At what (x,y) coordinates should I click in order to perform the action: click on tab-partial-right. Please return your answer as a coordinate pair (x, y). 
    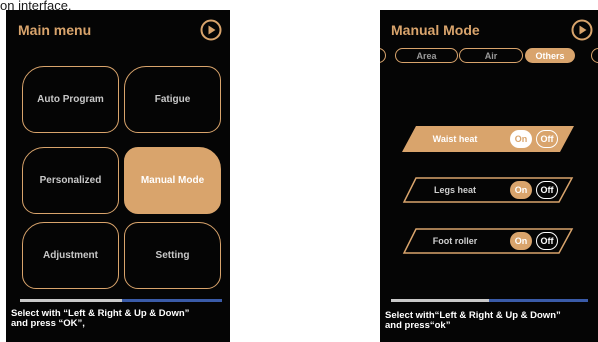
    Looking at the image, I should click on (594, 55).